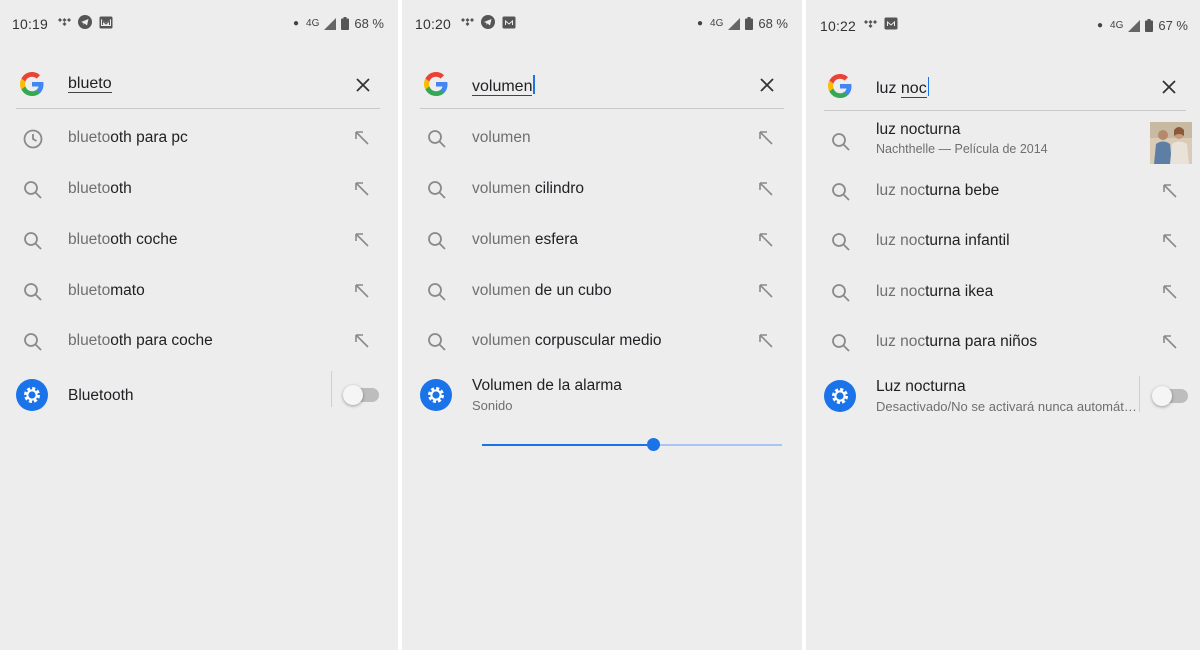 The height and width of the screenshot is (650, 1200). I want to click on search-query-text: blueto, so click(90, 84).